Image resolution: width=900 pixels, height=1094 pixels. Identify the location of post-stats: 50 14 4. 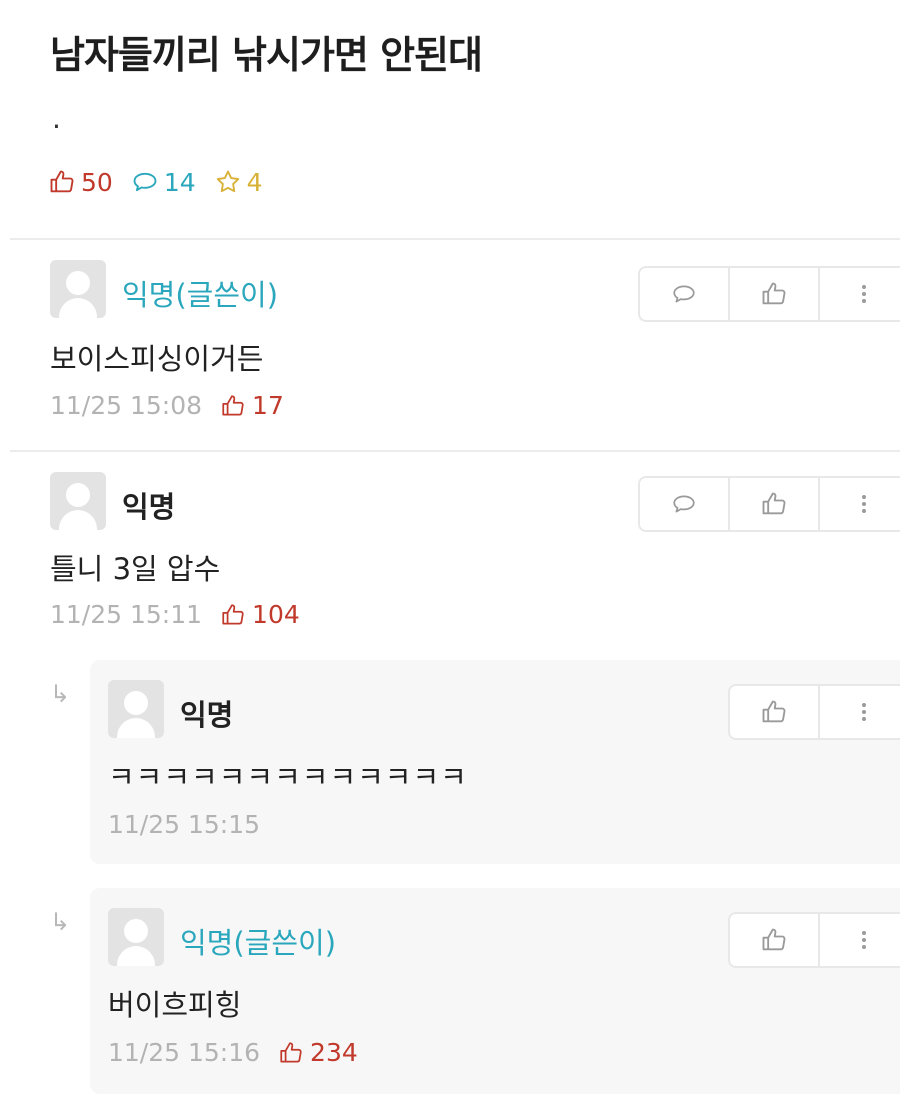
(164, 182).